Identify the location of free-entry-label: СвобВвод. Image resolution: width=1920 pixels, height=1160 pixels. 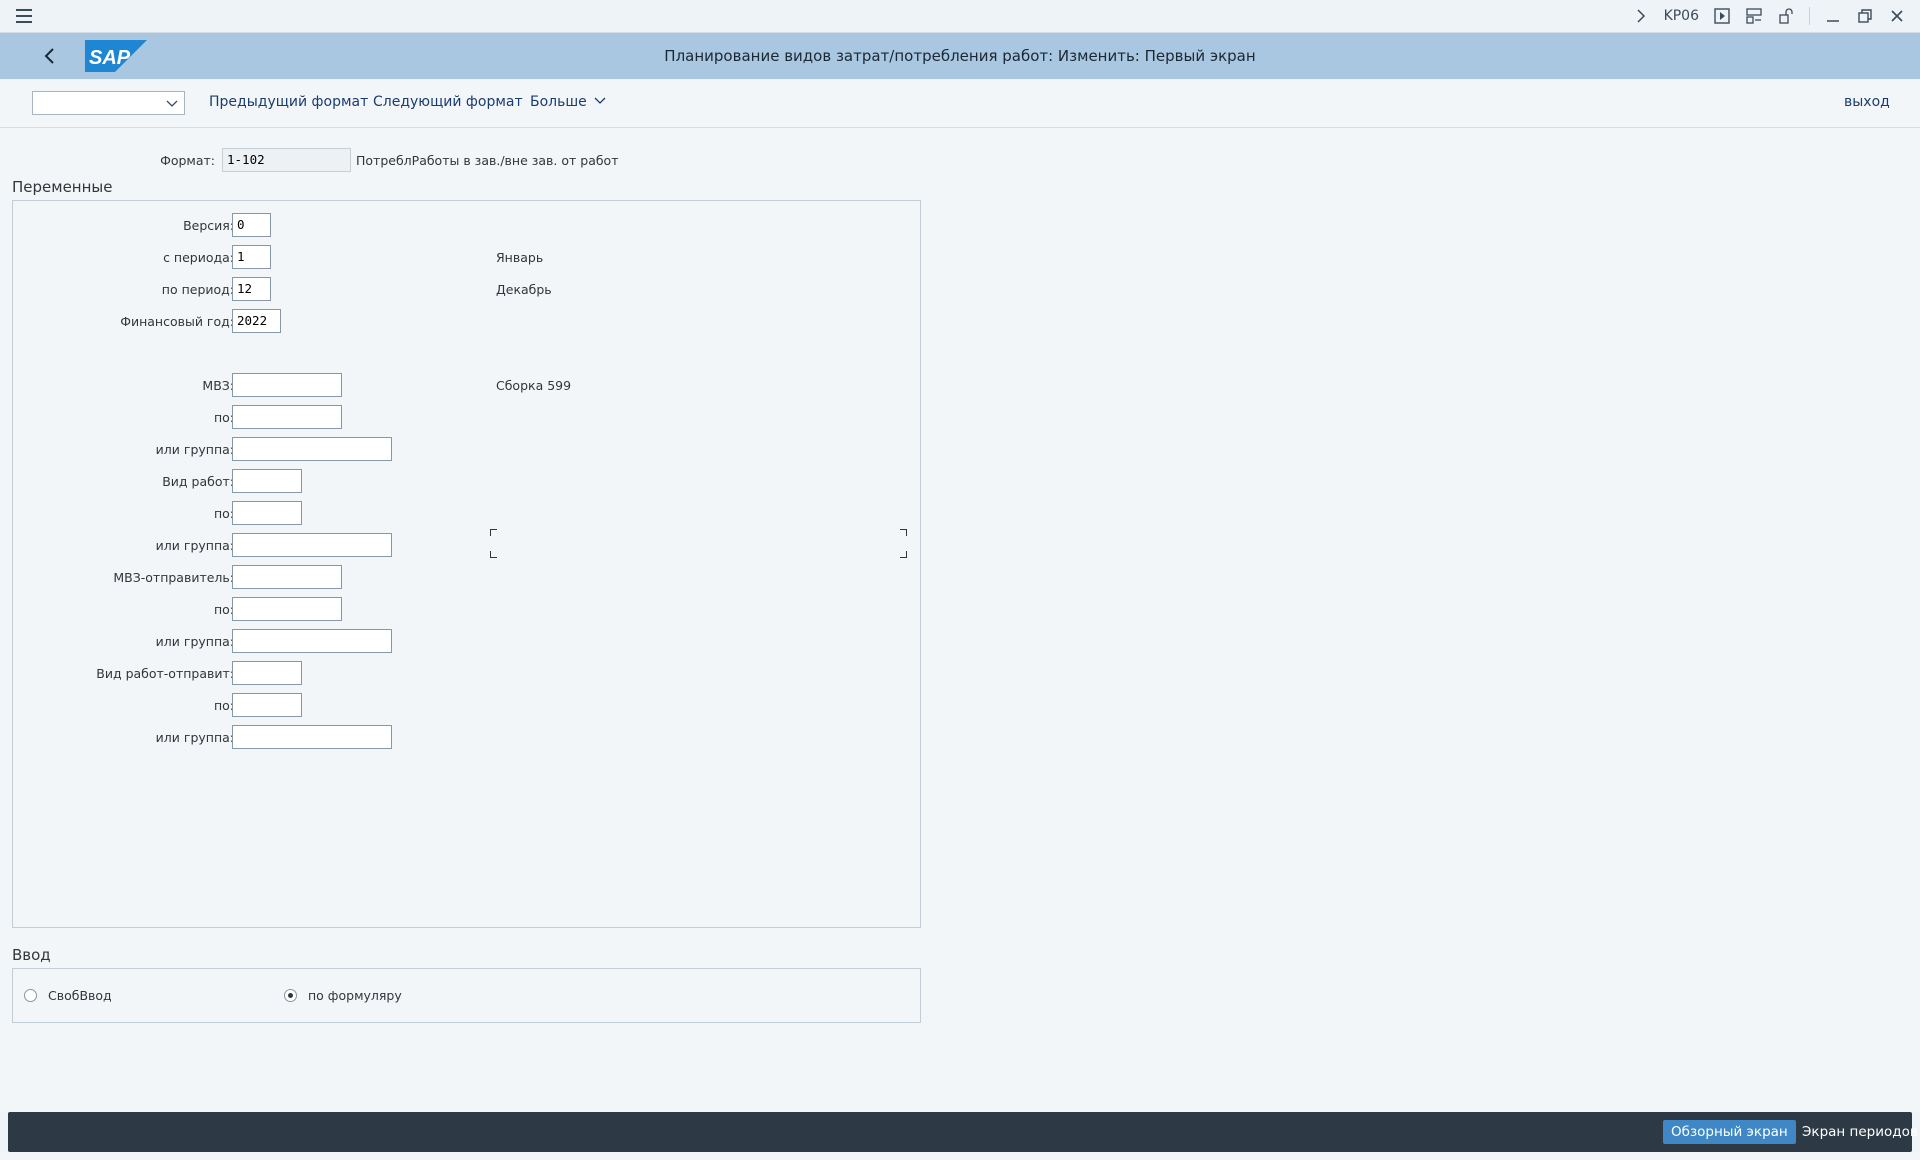
(80, 995).